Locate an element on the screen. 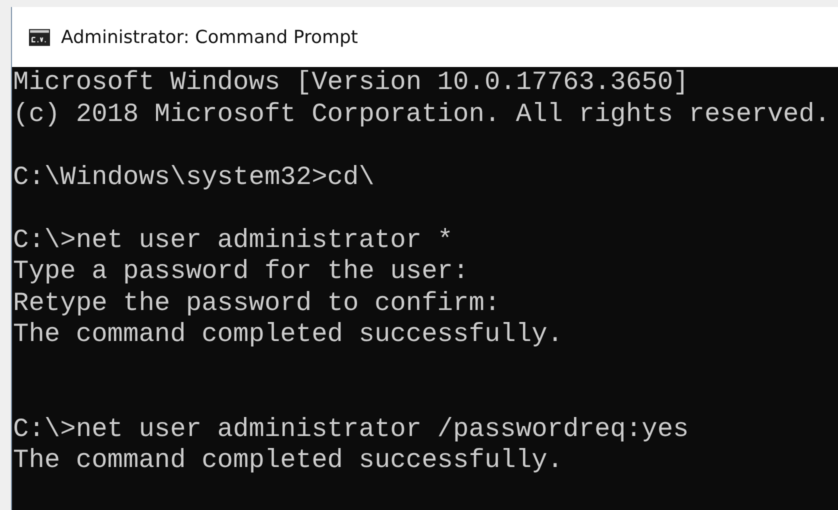  console-line: (c) 2018 Microsoft Corporation. All rights reserved. is located at coordinates (421, 114).